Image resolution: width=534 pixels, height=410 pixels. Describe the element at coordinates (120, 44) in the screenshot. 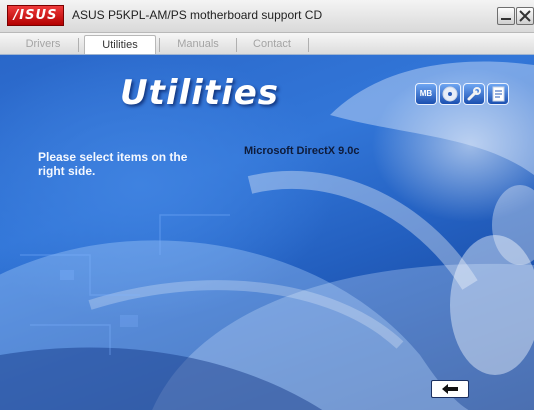

I see `tab-utilities: Utilities` at that location.